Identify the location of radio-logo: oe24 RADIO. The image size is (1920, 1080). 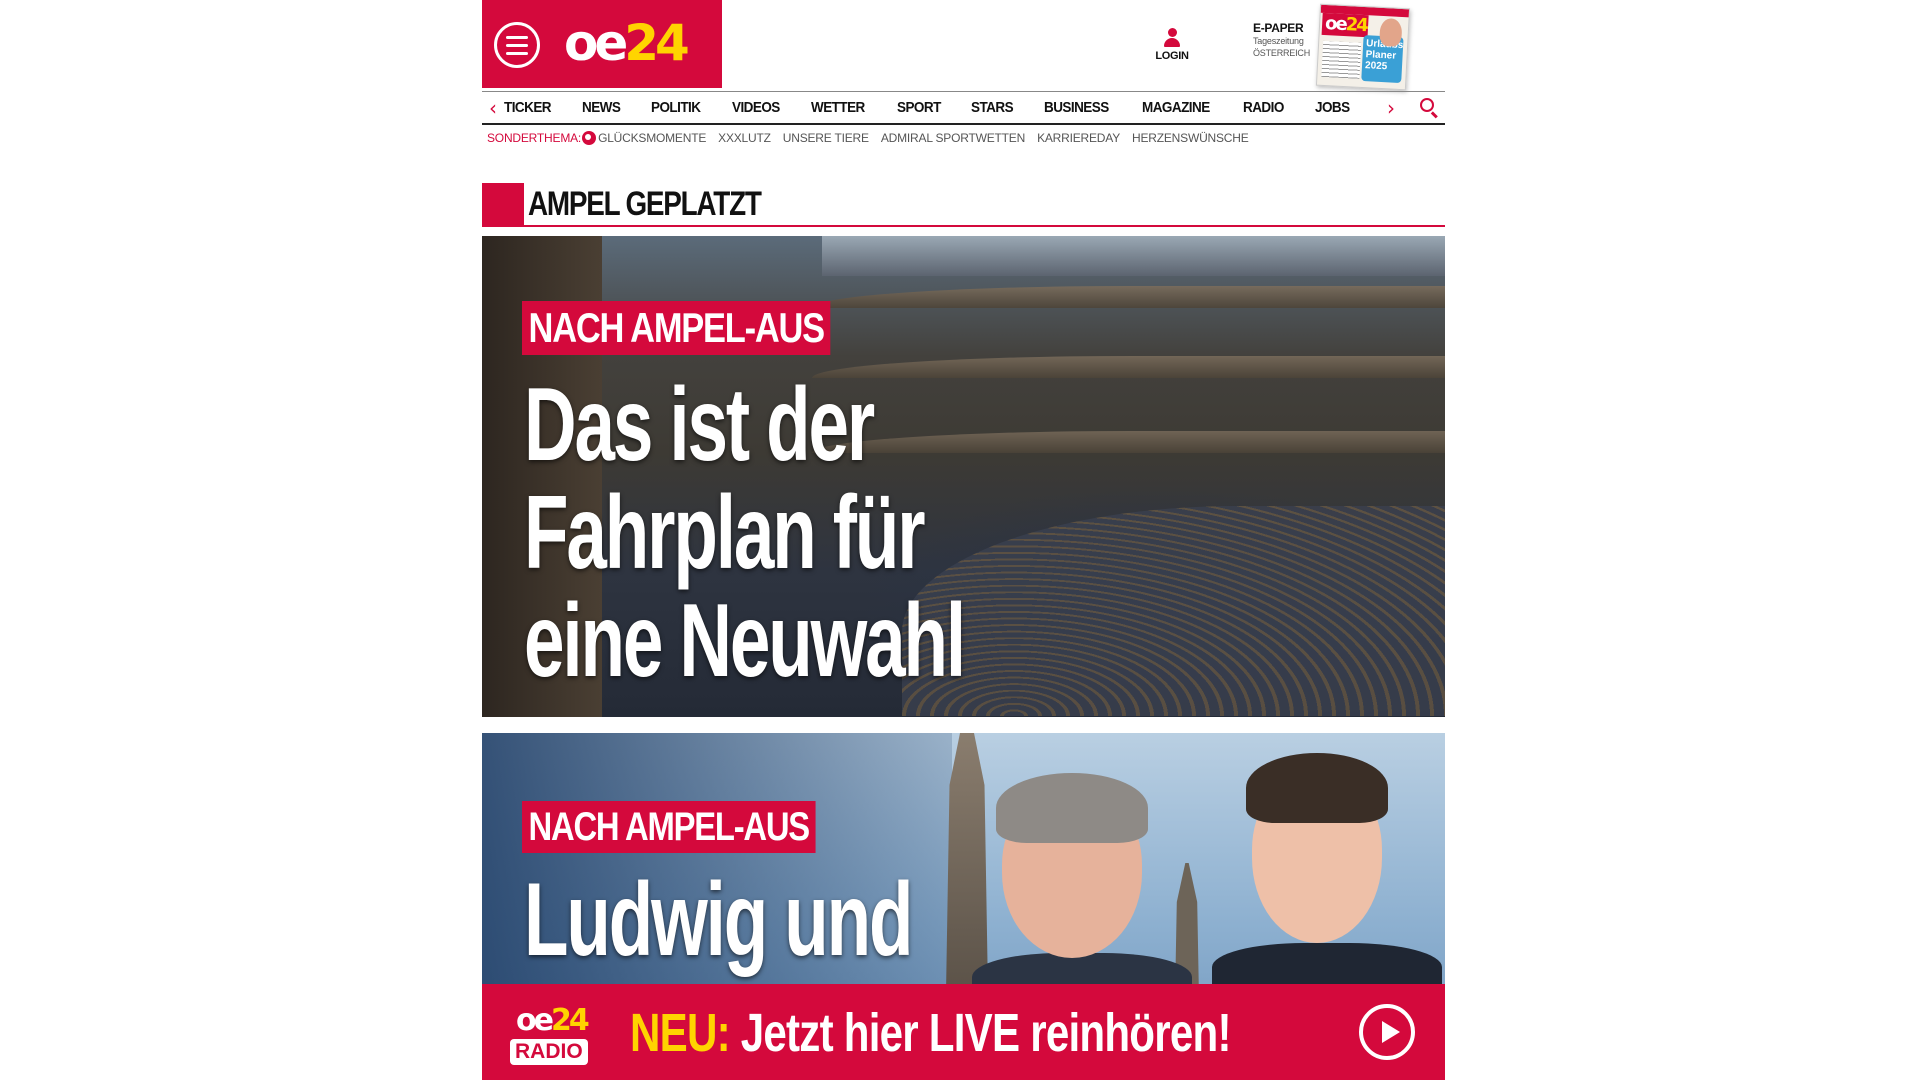
(557, 1036).